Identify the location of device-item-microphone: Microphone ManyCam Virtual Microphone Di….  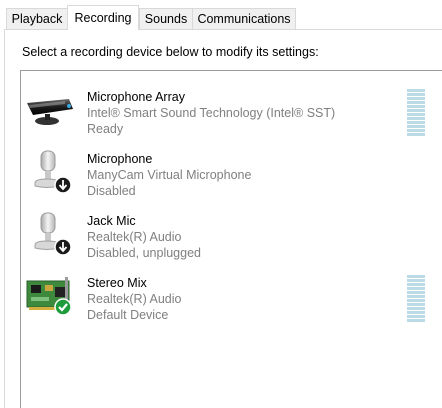
(231, 171).